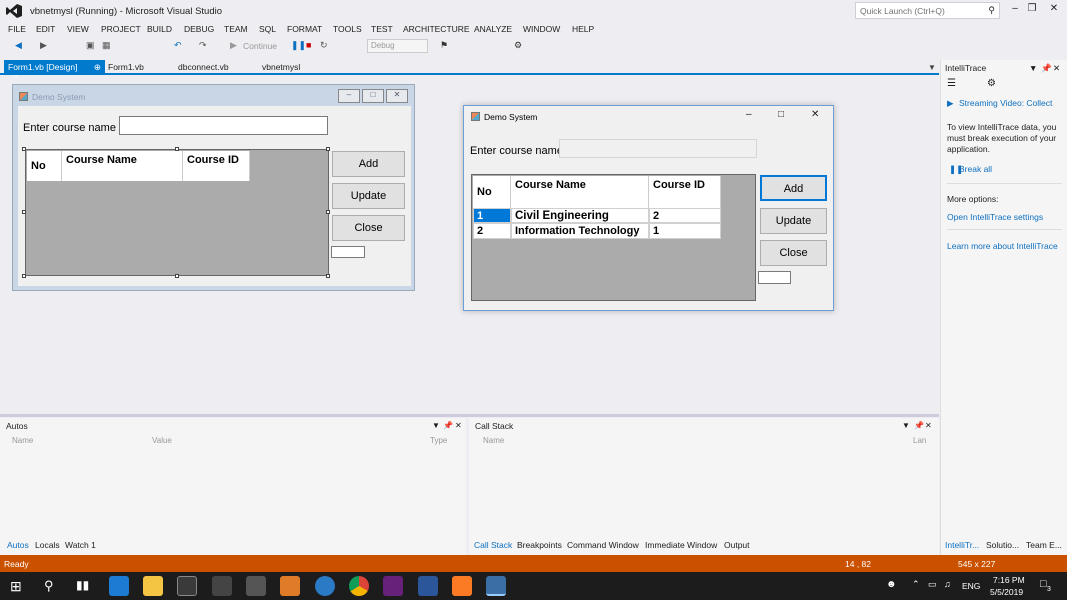 The width and height of the screenshot is (1067, 600). Describe the element at coordinates (749, 114) in the screenshot. I see `run-minimize-button: –` at that location.